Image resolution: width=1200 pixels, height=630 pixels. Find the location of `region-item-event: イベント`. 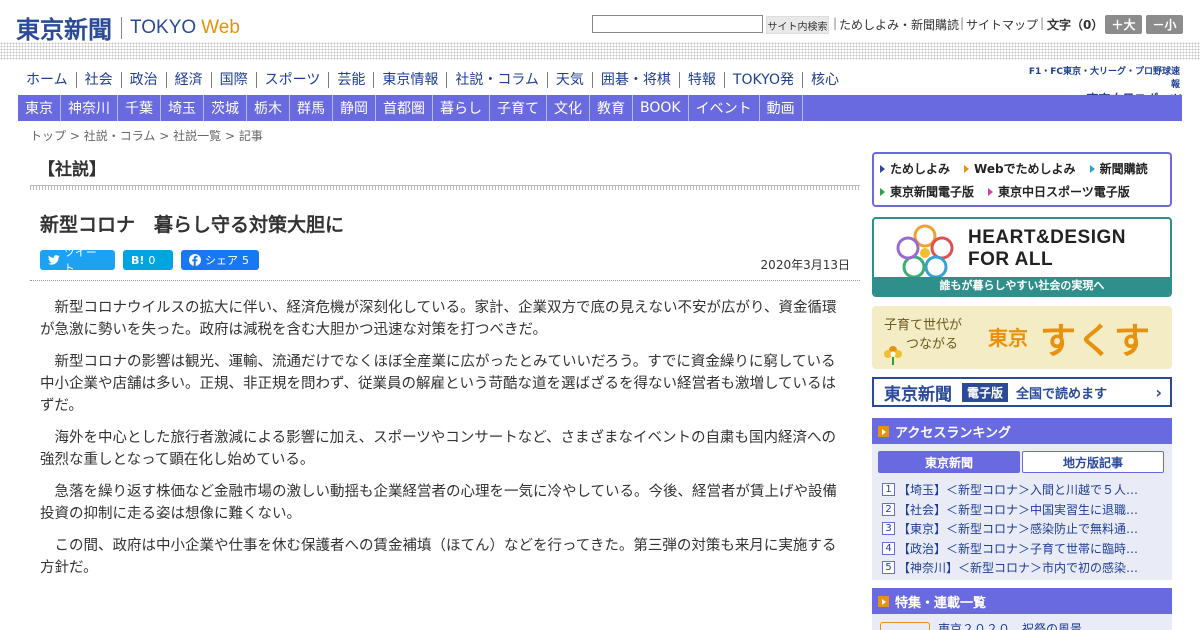

region-item-event: イベント is located at coordinates (724, 108).